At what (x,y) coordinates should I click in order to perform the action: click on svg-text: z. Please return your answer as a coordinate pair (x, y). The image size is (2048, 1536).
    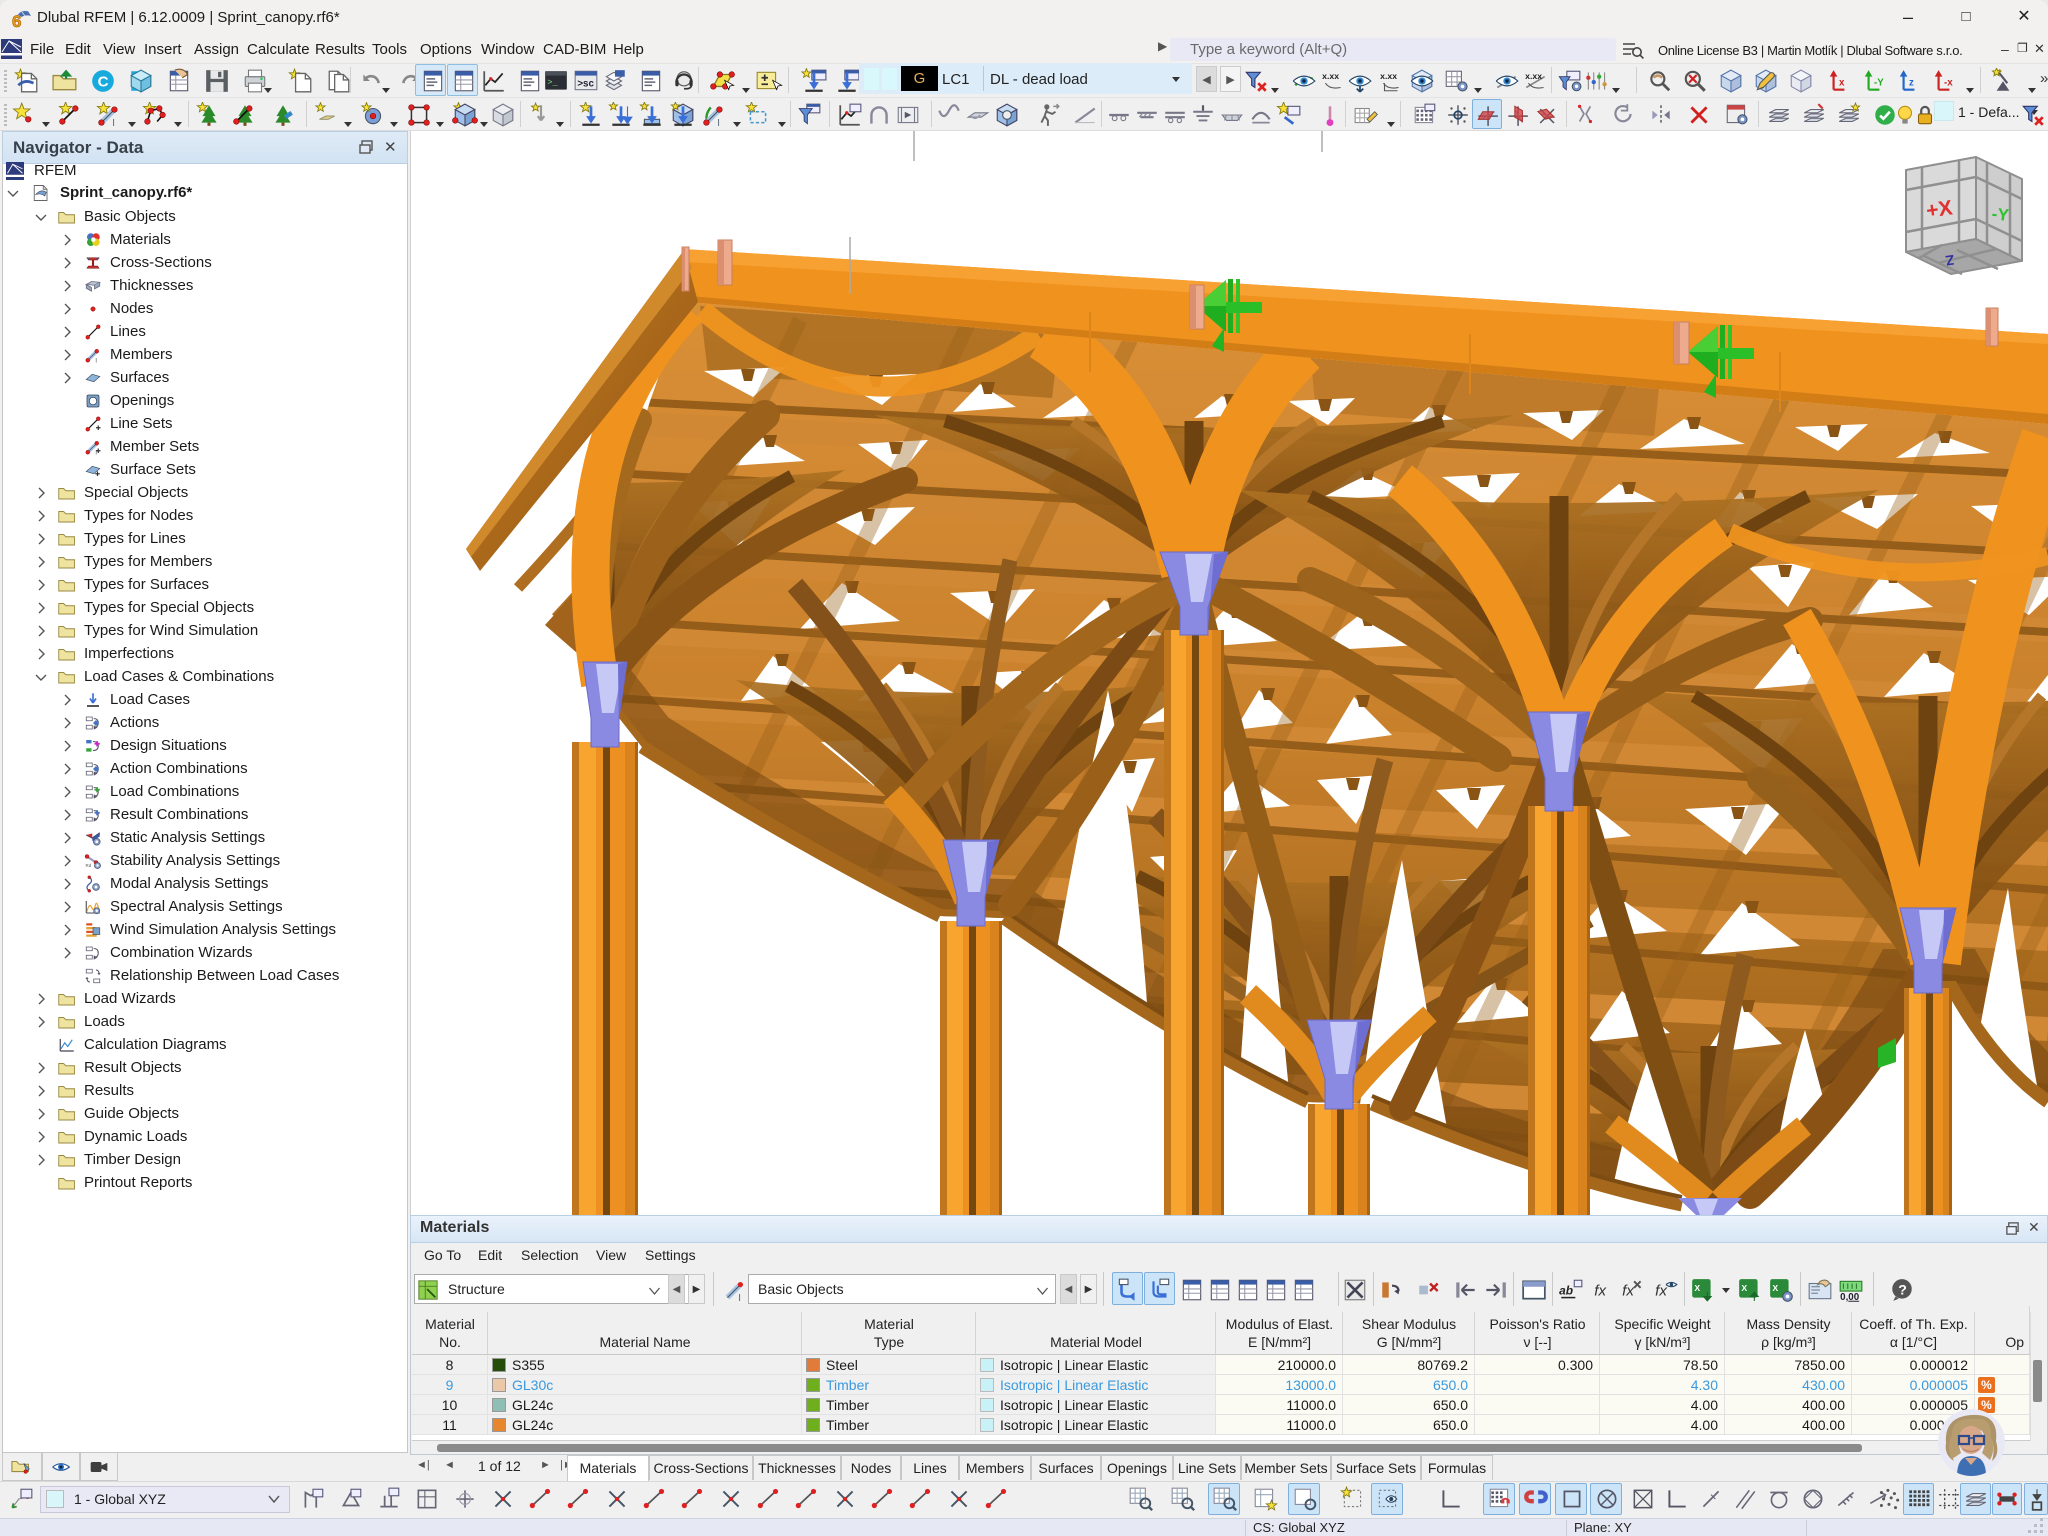
    Looking at the image, I should click on (1911, 82).